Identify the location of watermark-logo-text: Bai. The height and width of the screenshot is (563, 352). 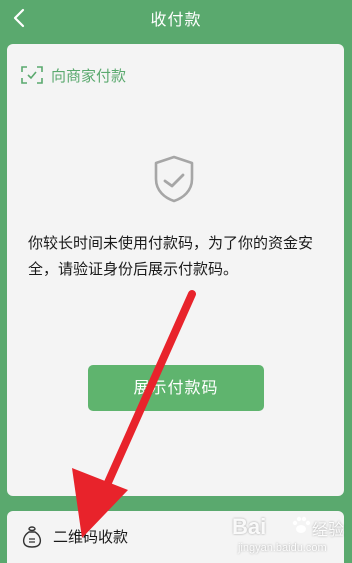
(249, 526).